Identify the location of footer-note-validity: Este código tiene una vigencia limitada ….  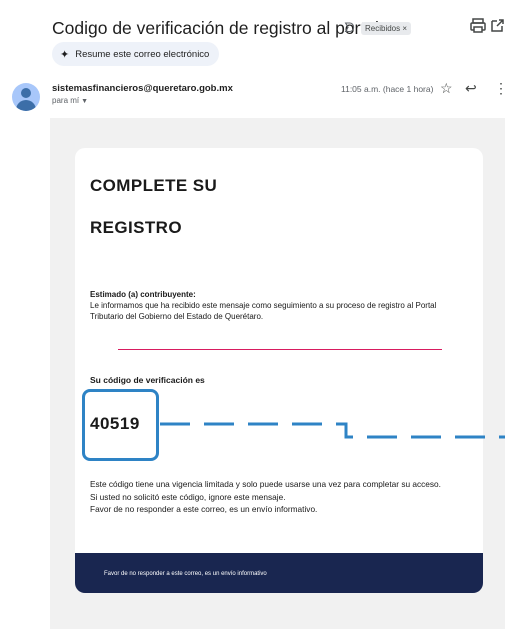
(265, 484).